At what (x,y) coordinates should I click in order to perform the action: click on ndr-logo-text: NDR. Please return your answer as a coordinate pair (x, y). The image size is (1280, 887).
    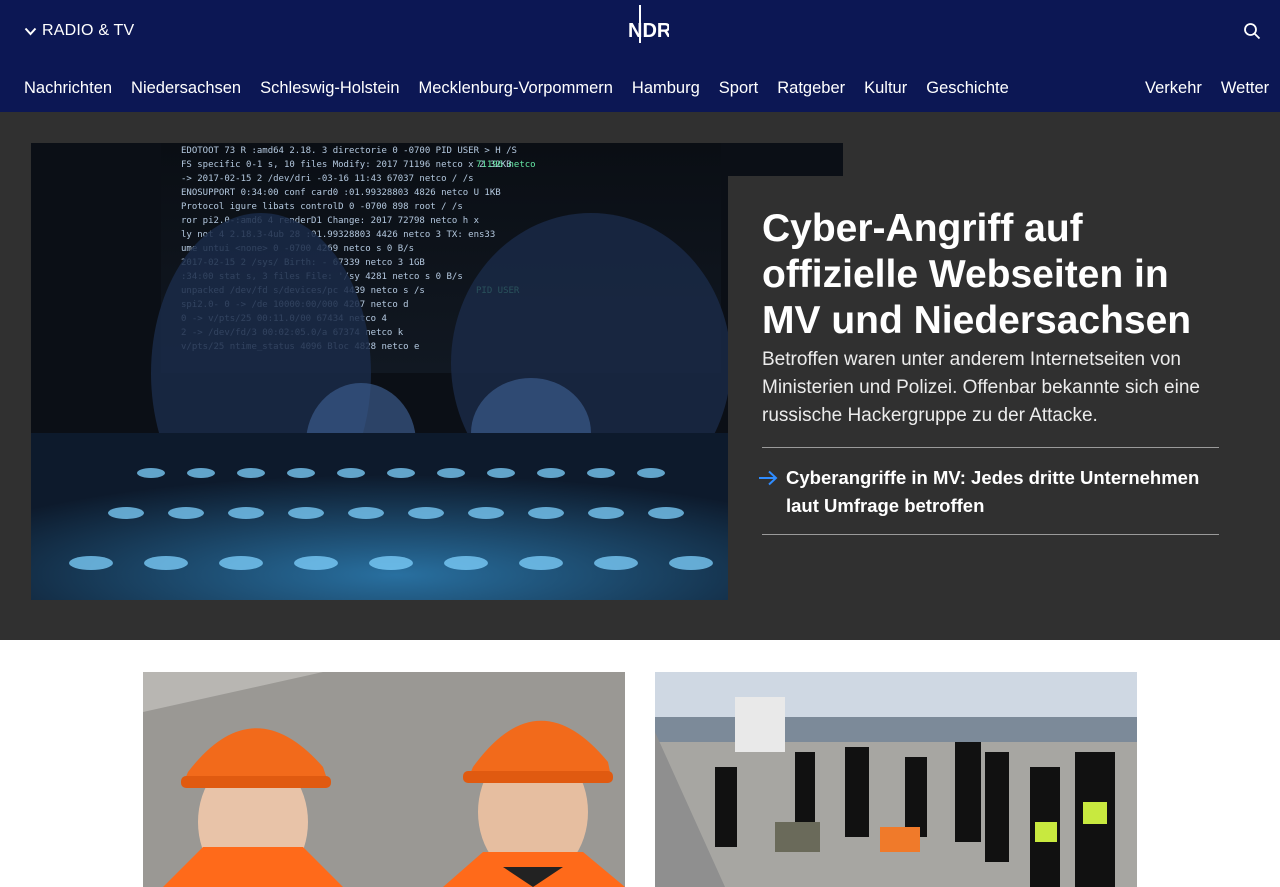
    Looking at the image, I should click on (648, 31).